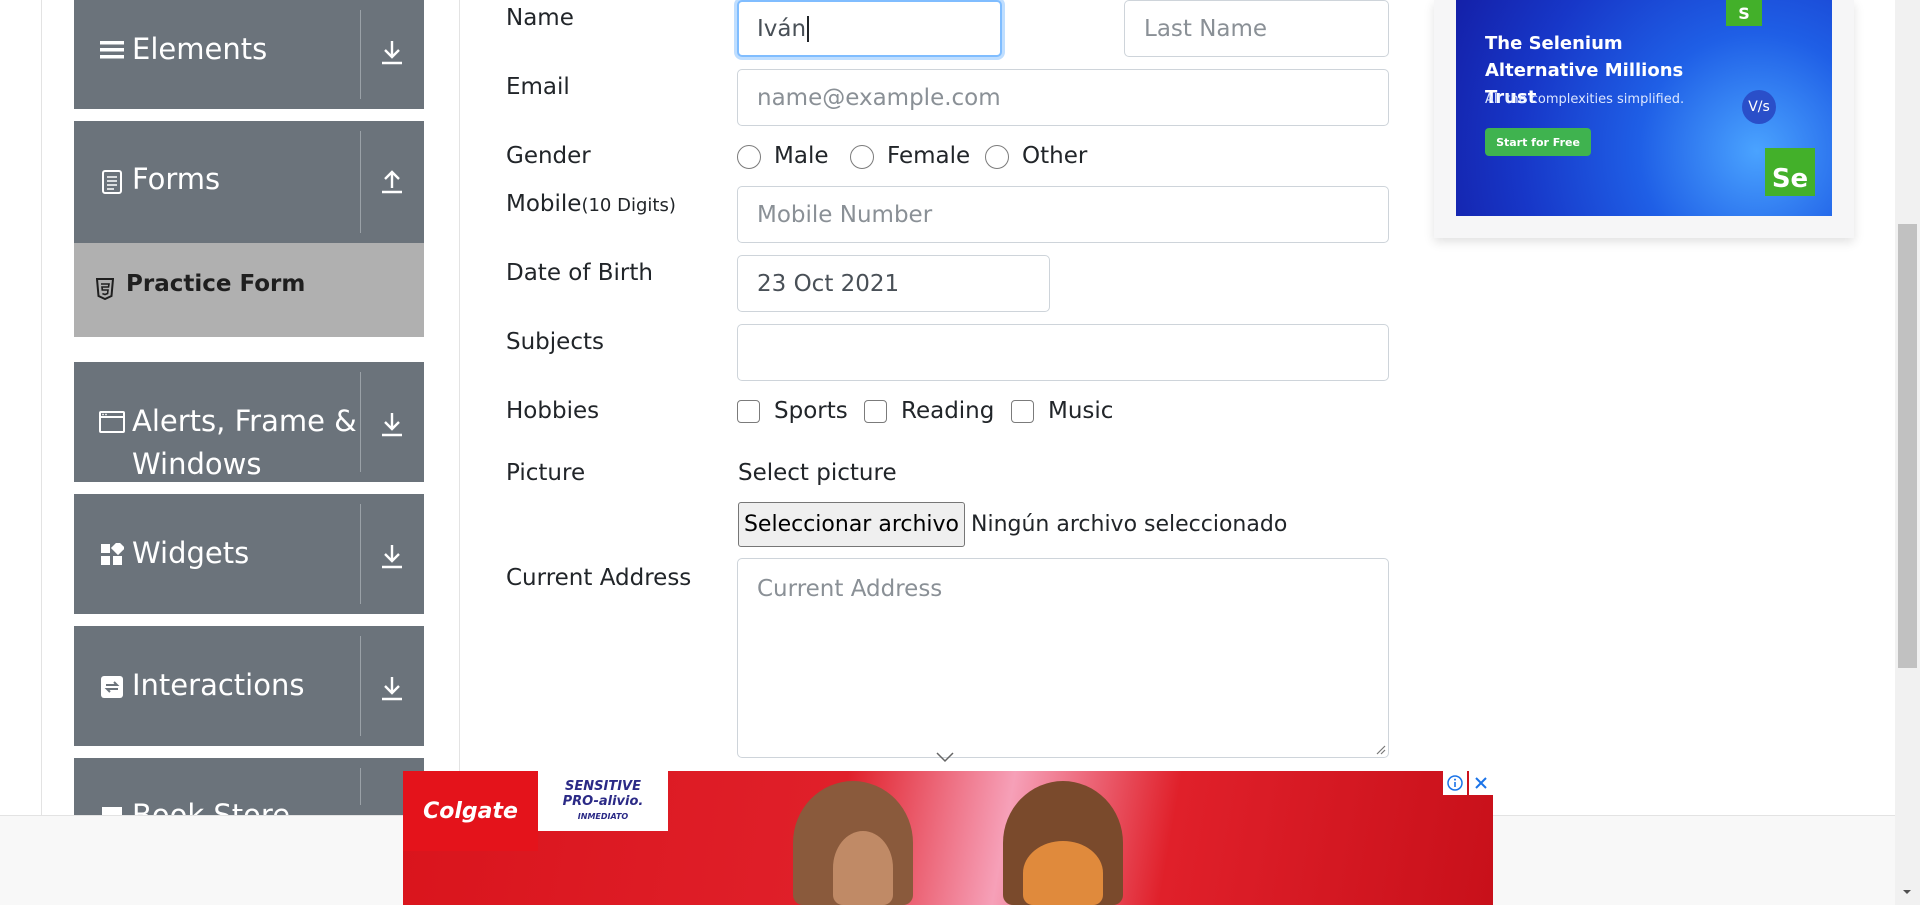 The height and width of the screenshot is (905, 1920). I want to click on subjects-input, so click(1063, 352).